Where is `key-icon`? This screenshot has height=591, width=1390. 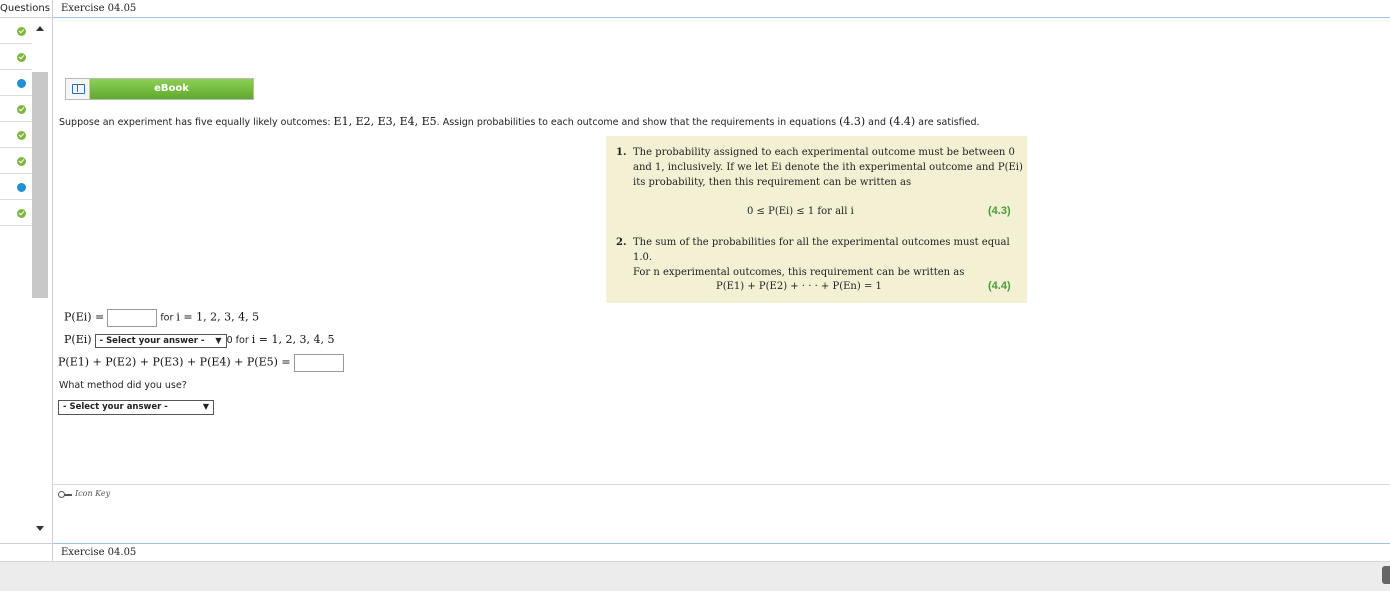
key-icon is located at coordinates (65, 494).